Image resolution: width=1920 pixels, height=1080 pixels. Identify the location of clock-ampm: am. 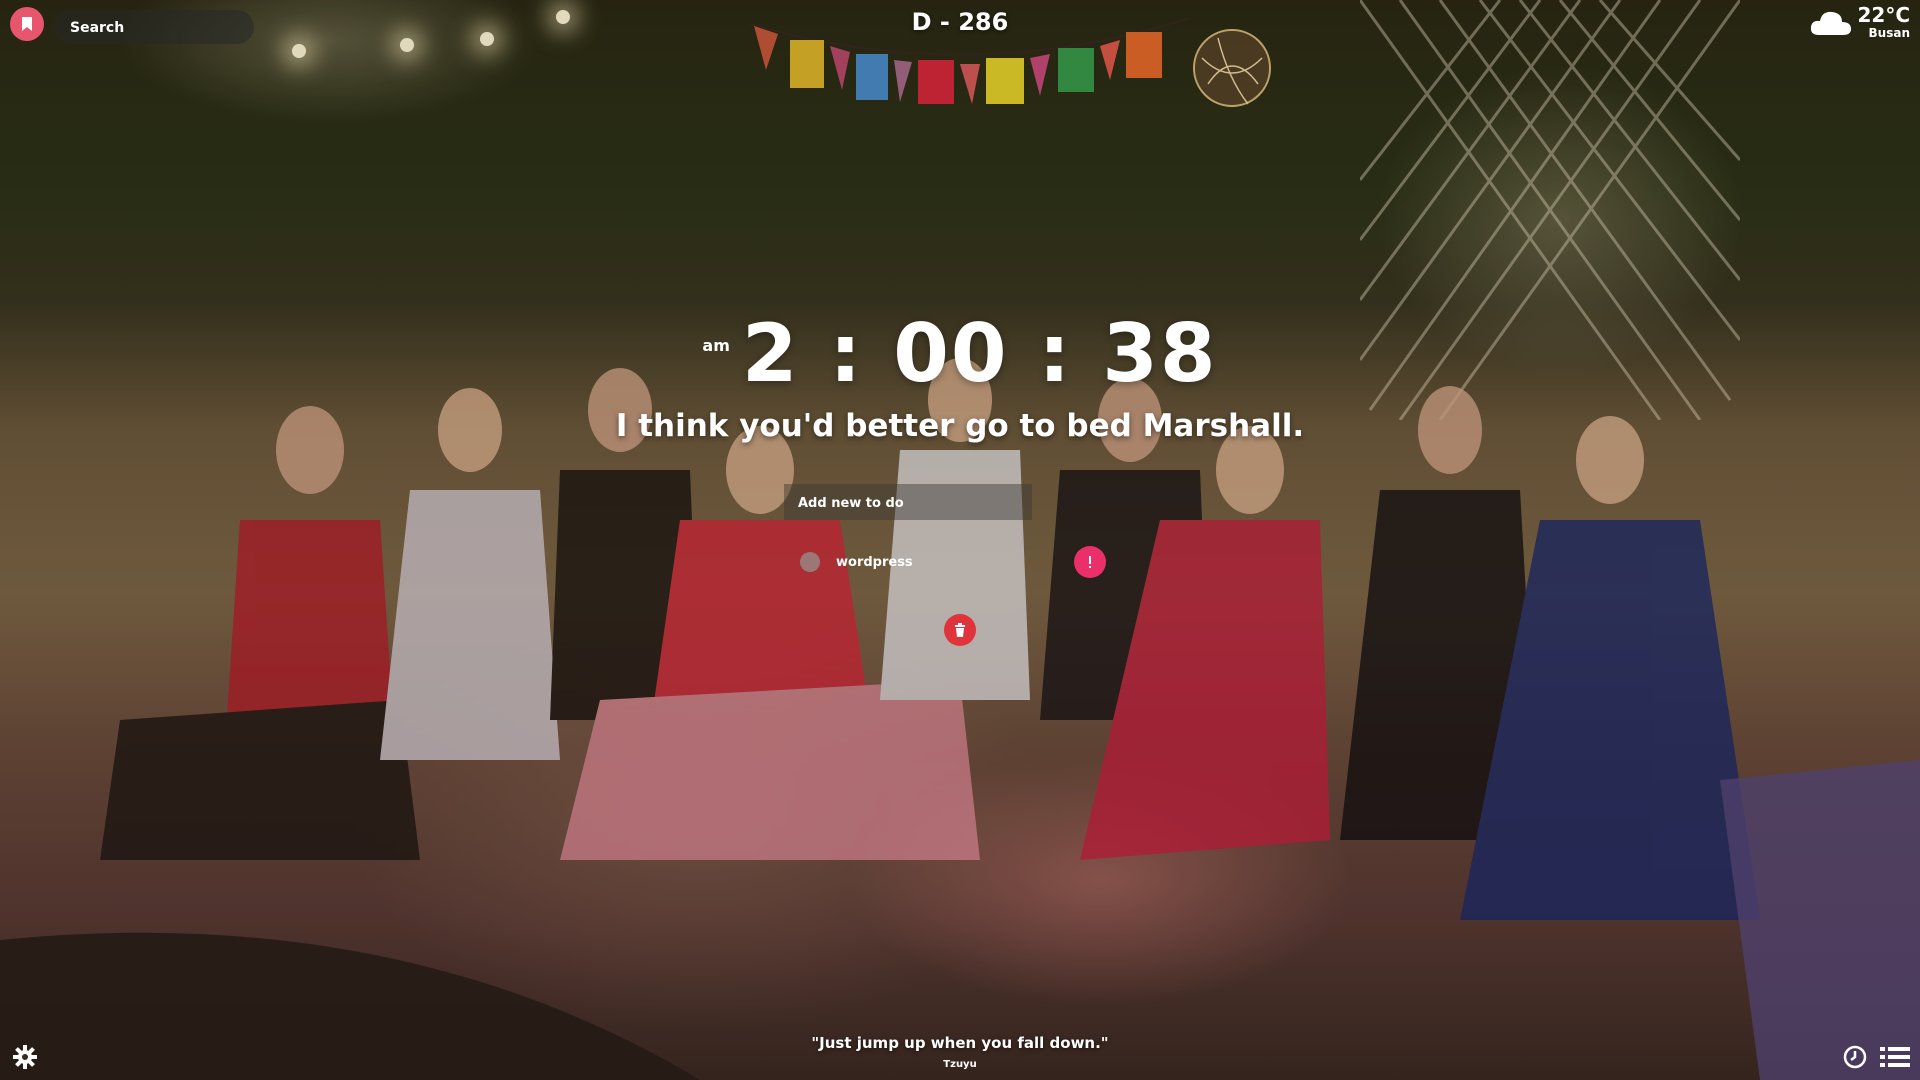
(716, 345).